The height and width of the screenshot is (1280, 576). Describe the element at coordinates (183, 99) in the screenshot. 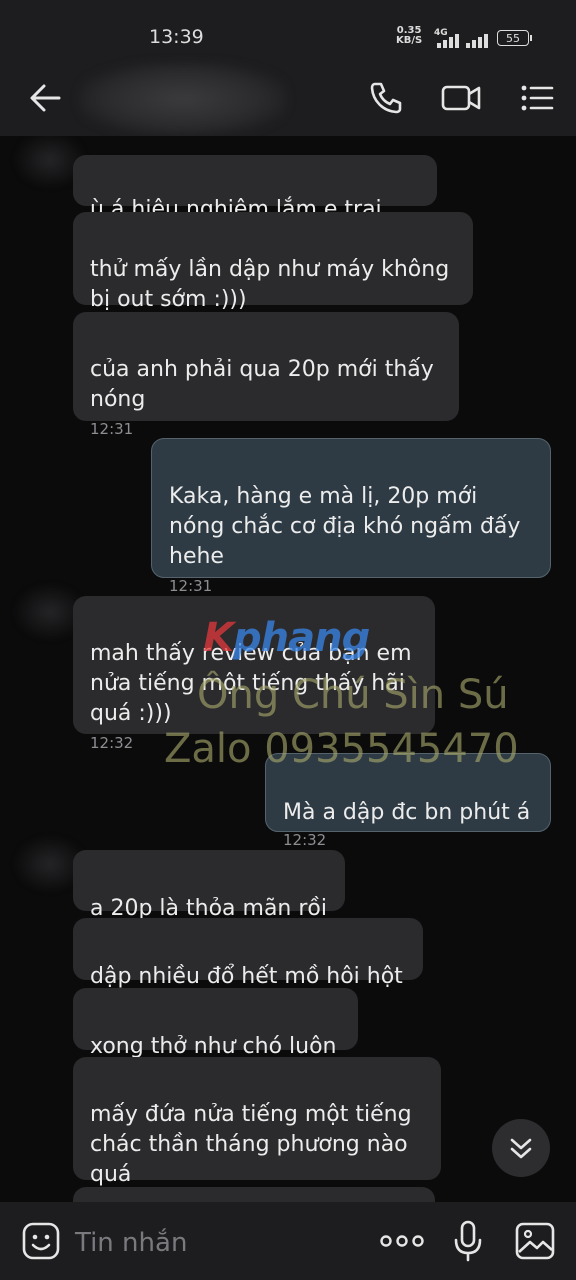

I see `contact-name-blurred` at that location.